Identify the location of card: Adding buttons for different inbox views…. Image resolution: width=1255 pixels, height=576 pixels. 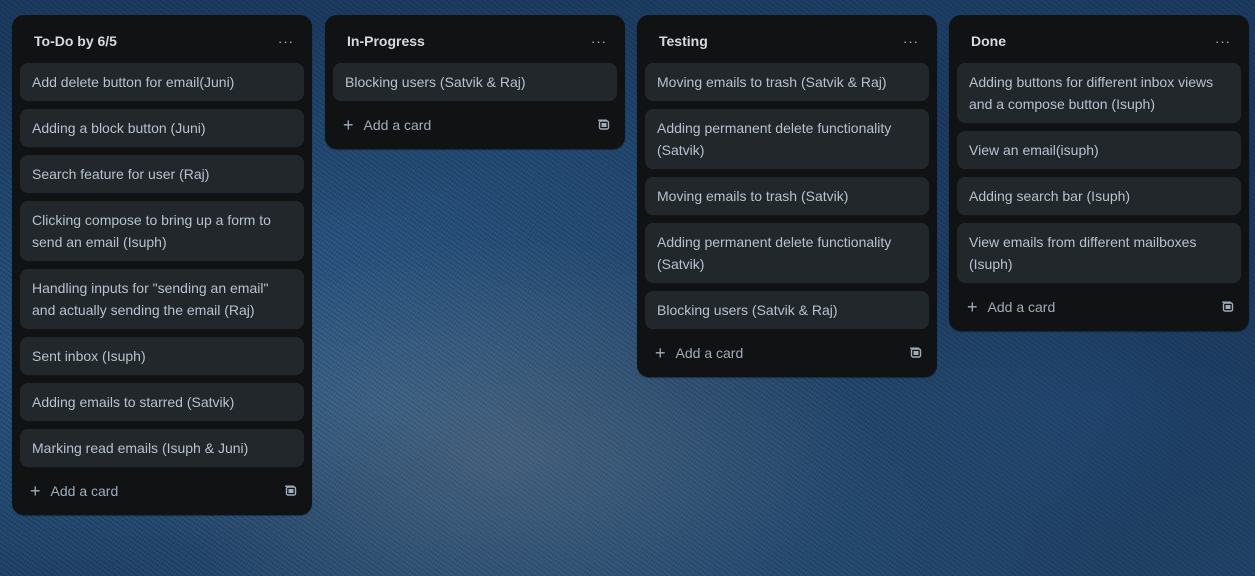
(1099, 93).